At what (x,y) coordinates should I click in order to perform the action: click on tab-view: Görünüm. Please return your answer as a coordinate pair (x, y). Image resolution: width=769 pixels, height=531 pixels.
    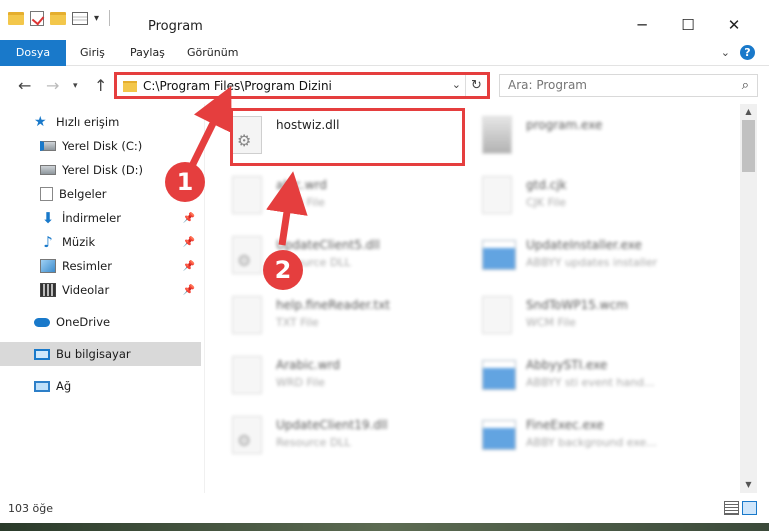
    Looking at the image, I should click on (212, 53).